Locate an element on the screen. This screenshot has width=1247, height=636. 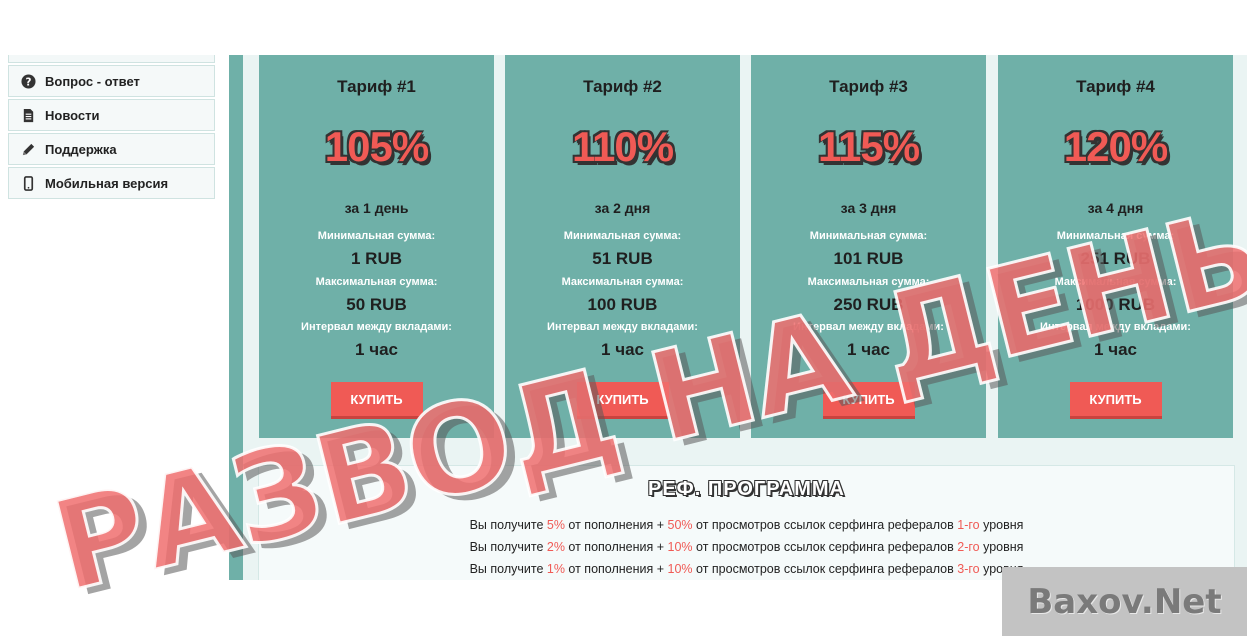
sidebar-item-label: Новости is located at coordinates (72, 115).